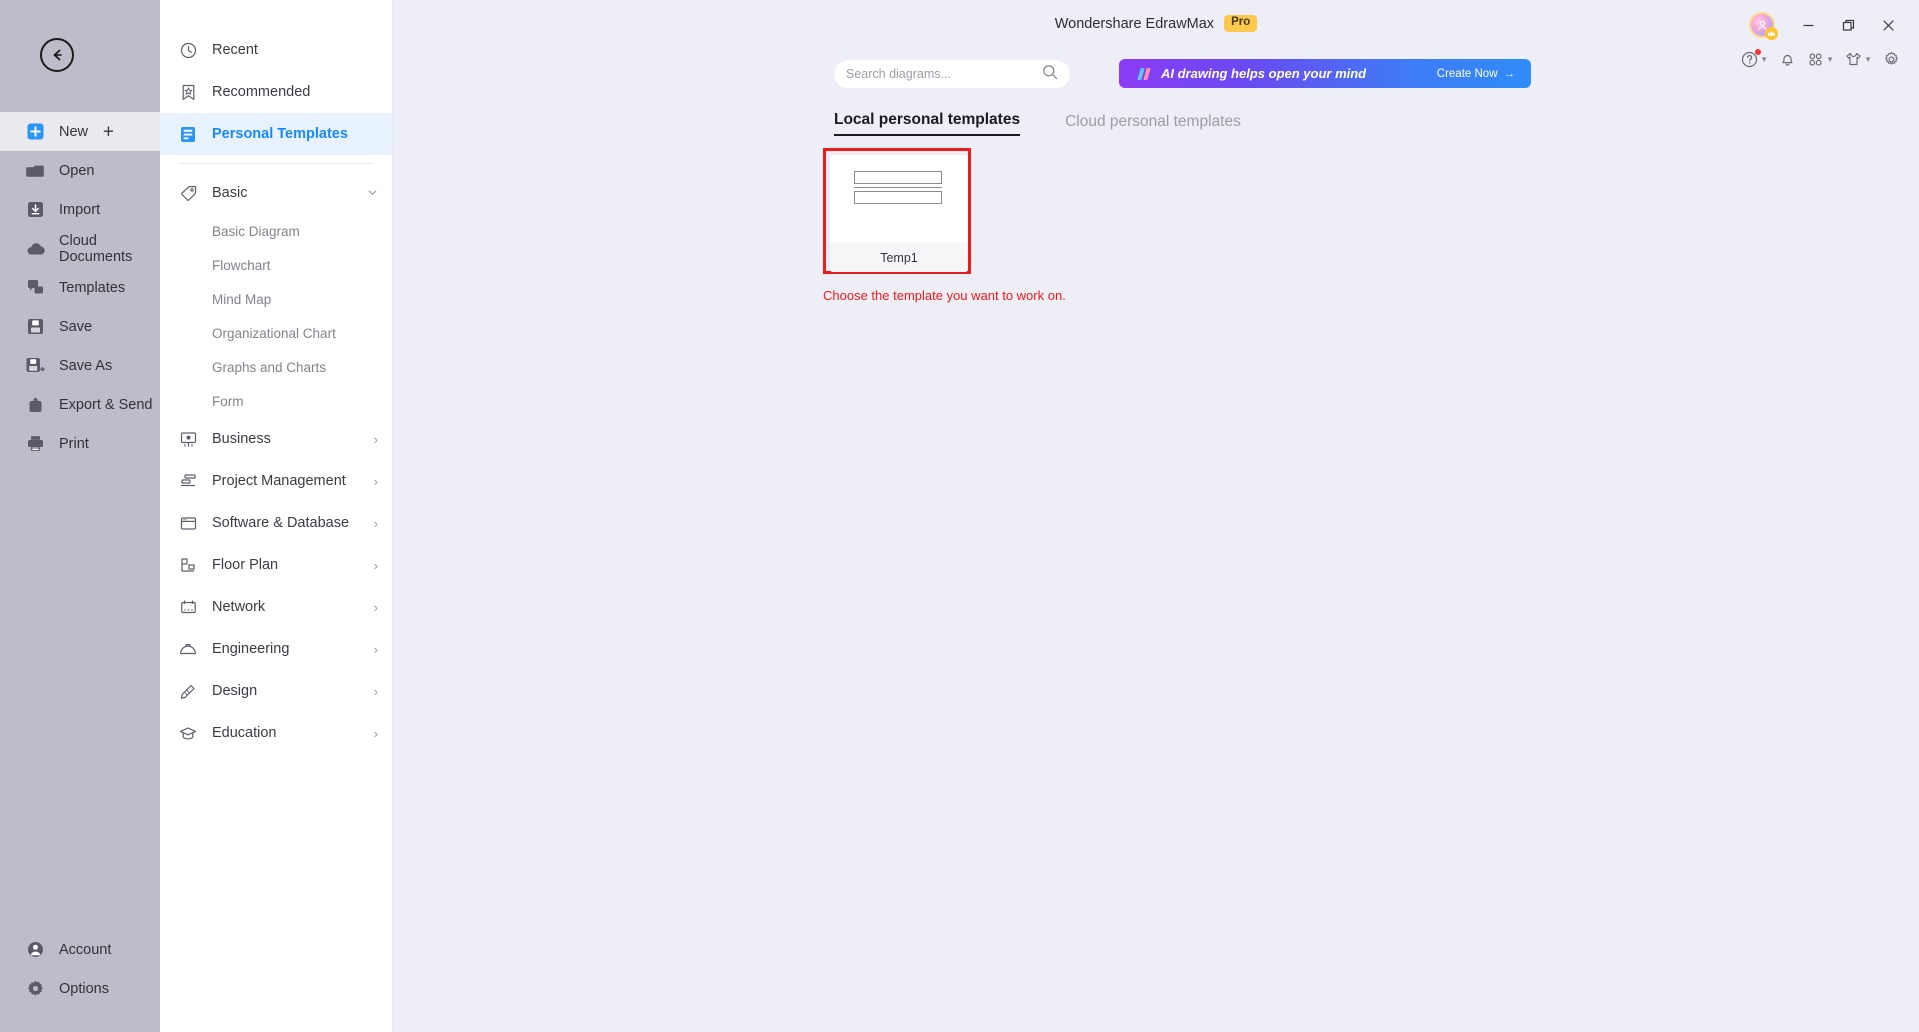 Image resolution: width=1919 pixels, height=1032 pixels. I want to click on avatar, so click(1763, 26).